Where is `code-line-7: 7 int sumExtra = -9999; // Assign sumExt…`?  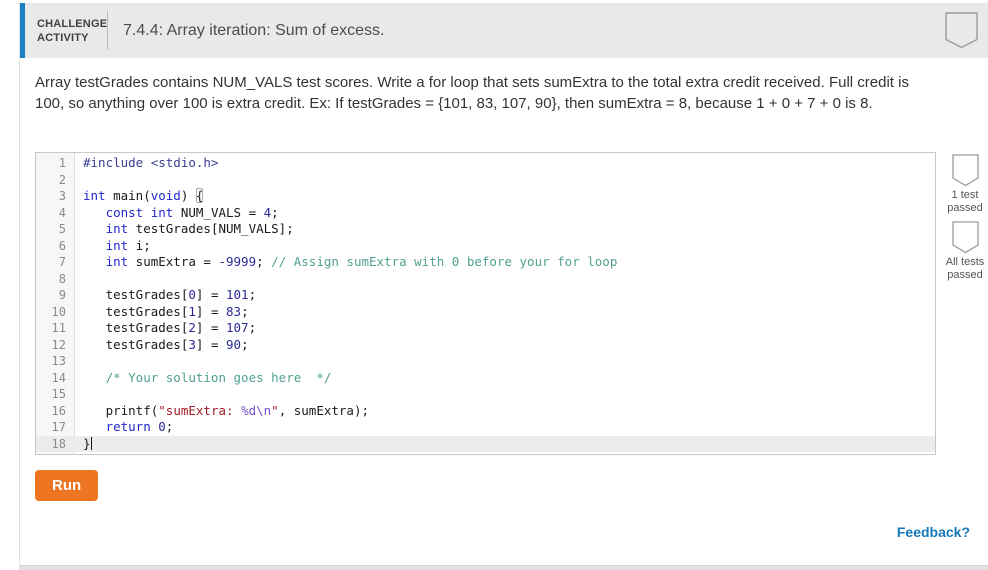 code-line-7: 7 int sumExtra = -9999; // Assign sumExt… is located at coordinates (485, 262).